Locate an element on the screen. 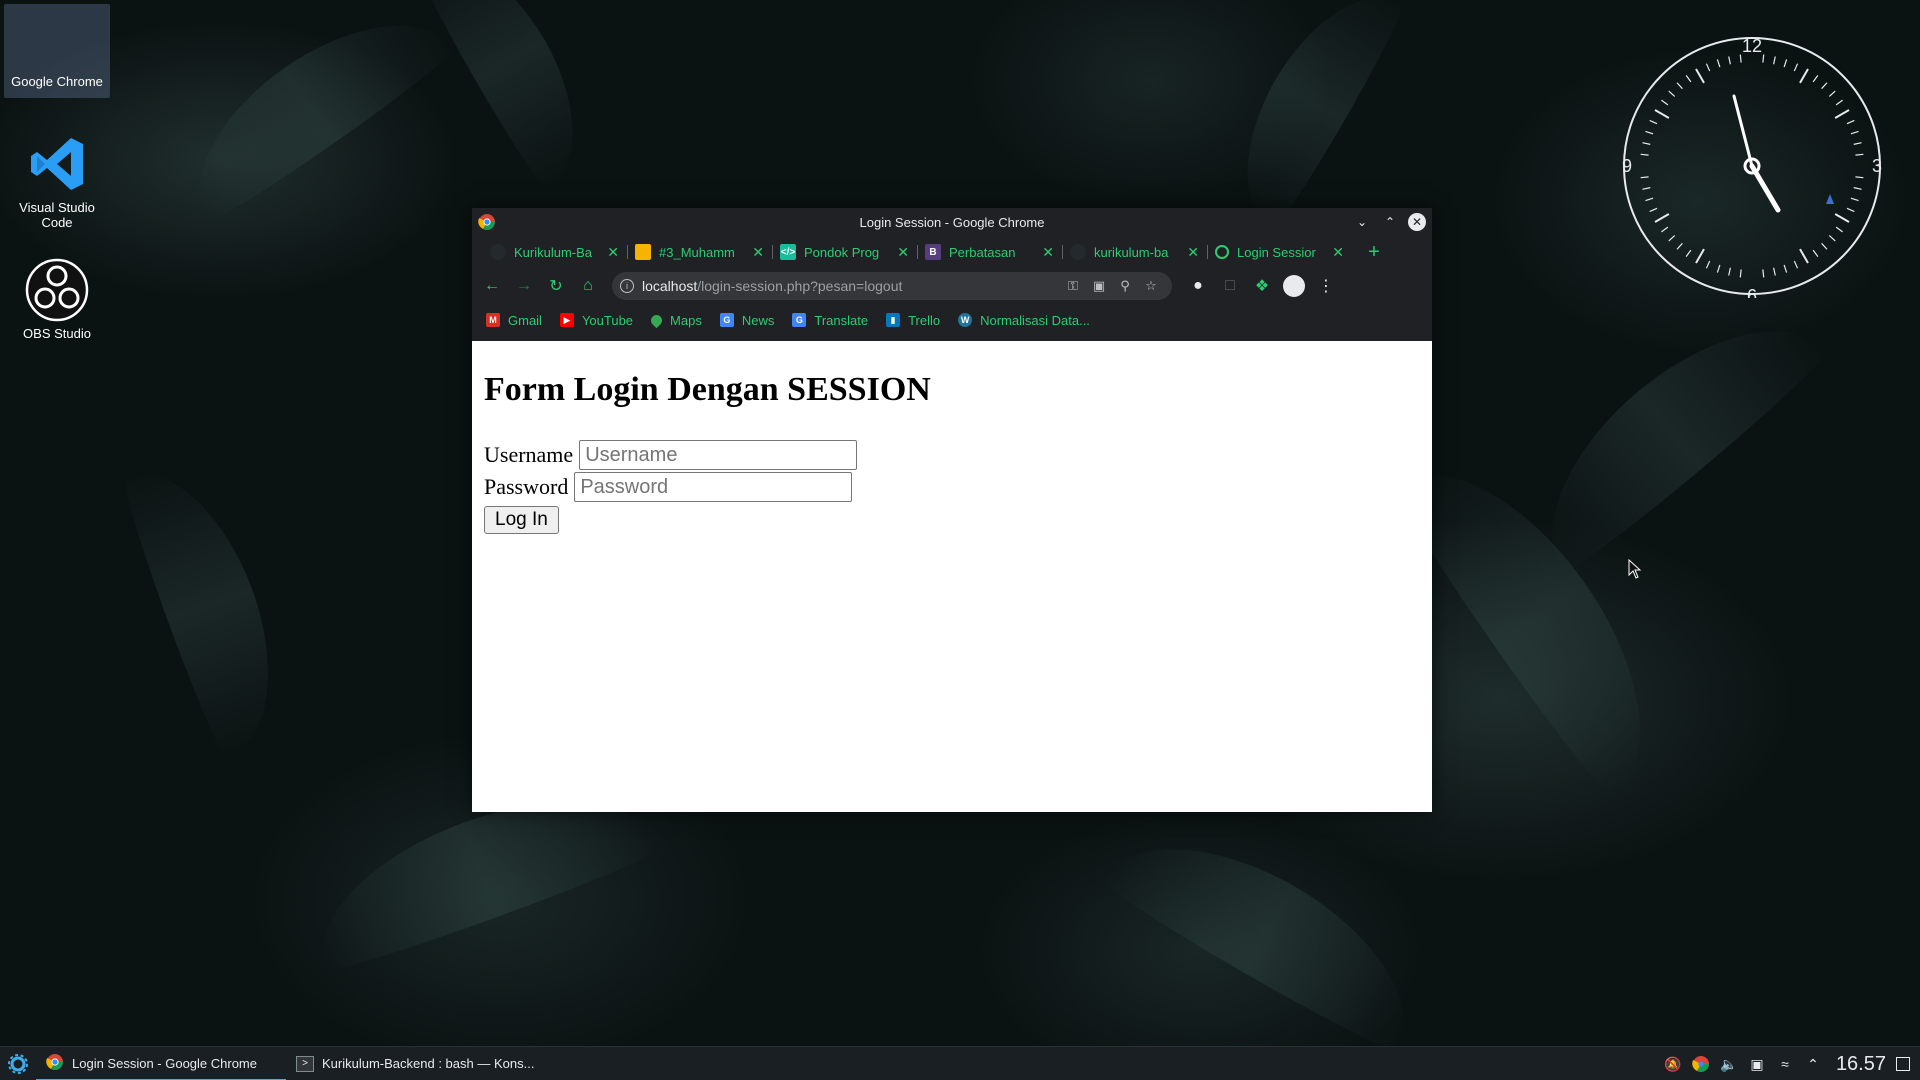  task-chrome: Login Session - Google Chrome is located at coordinates (161, 1063).